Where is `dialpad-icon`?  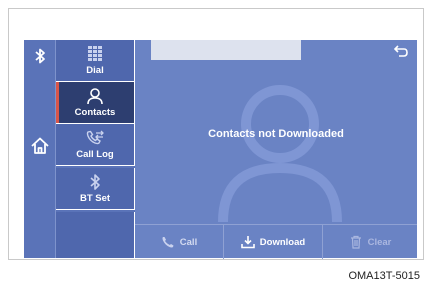
dialpad-icon is located at coordinates (95, 53).